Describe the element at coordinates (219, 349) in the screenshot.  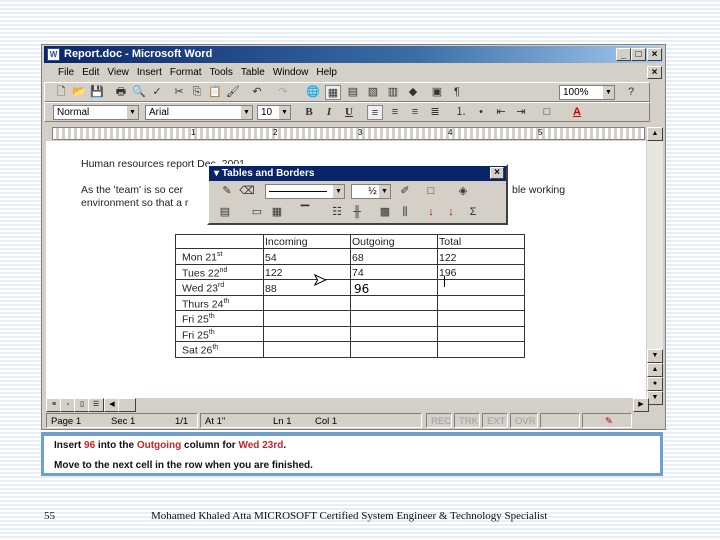
I see `day-cell: Sat 26th` at that location.